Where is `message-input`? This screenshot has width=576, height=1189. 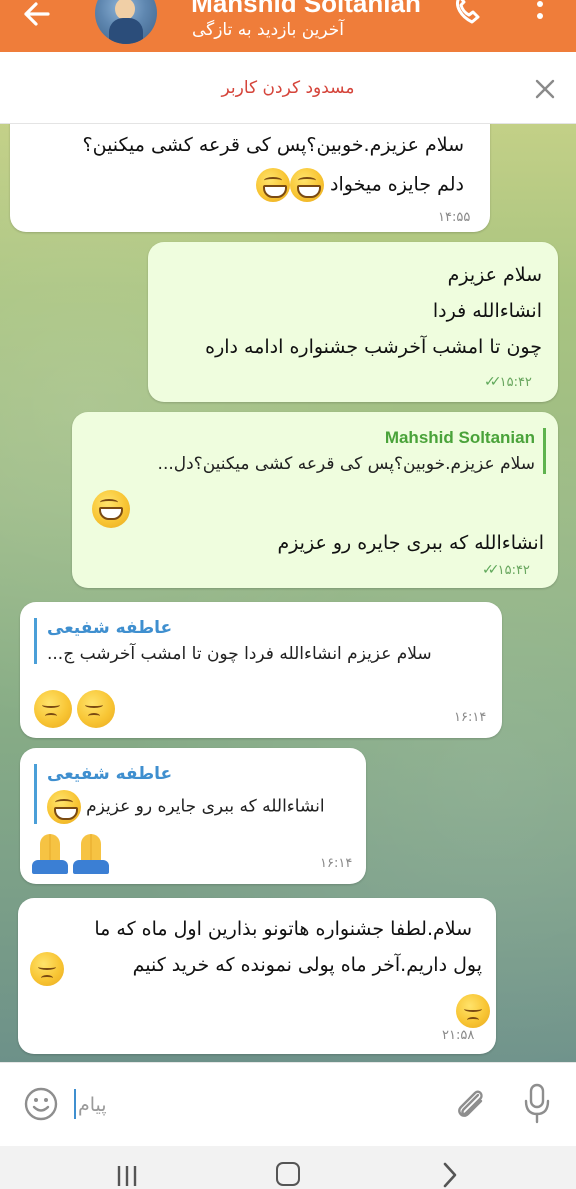
message-input is located at coordinates (168, 1105).